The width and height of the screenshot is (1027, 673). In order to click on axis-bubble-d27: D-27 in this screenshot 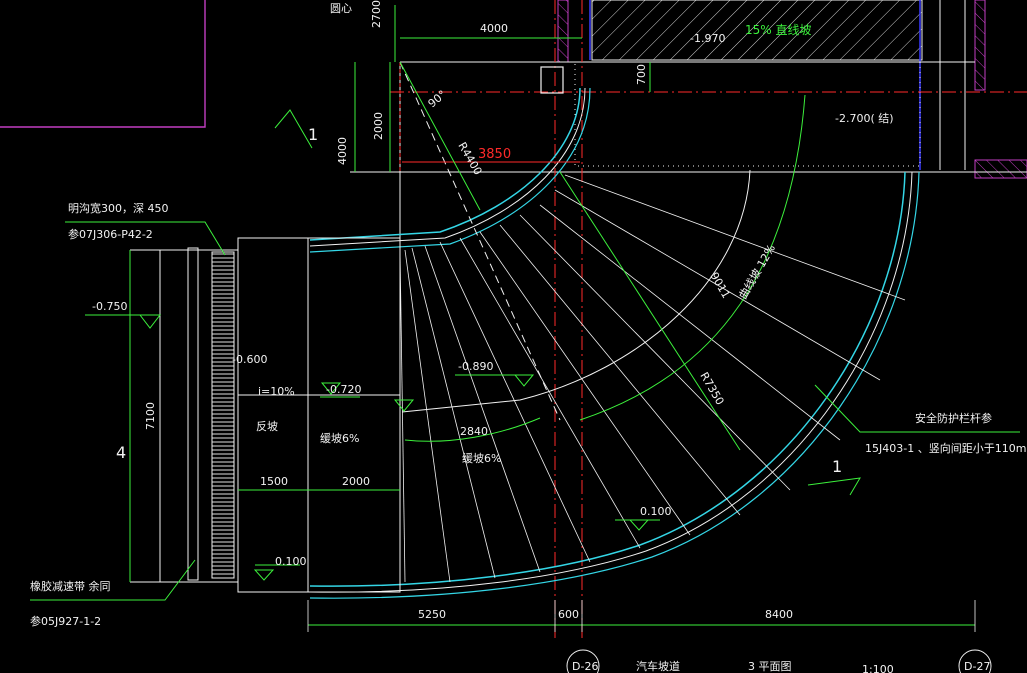, I will do `click(975, 661)`.